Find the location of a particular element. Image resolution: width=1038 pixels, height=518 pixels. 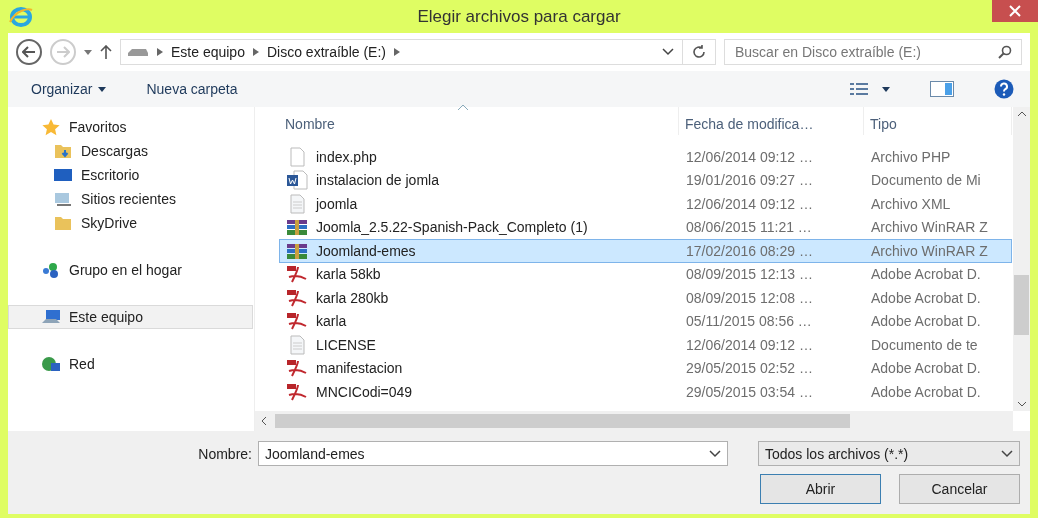

up-button is located at coordinates (106, 52).